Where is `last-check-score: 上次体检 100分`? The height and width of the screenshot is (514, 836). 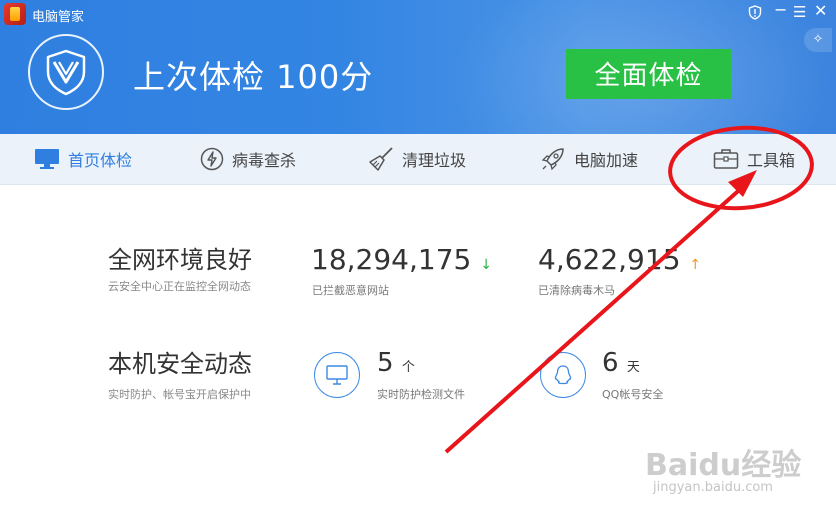 last-check-score: 上次体检 100分 is located at coordinates (253, 77).